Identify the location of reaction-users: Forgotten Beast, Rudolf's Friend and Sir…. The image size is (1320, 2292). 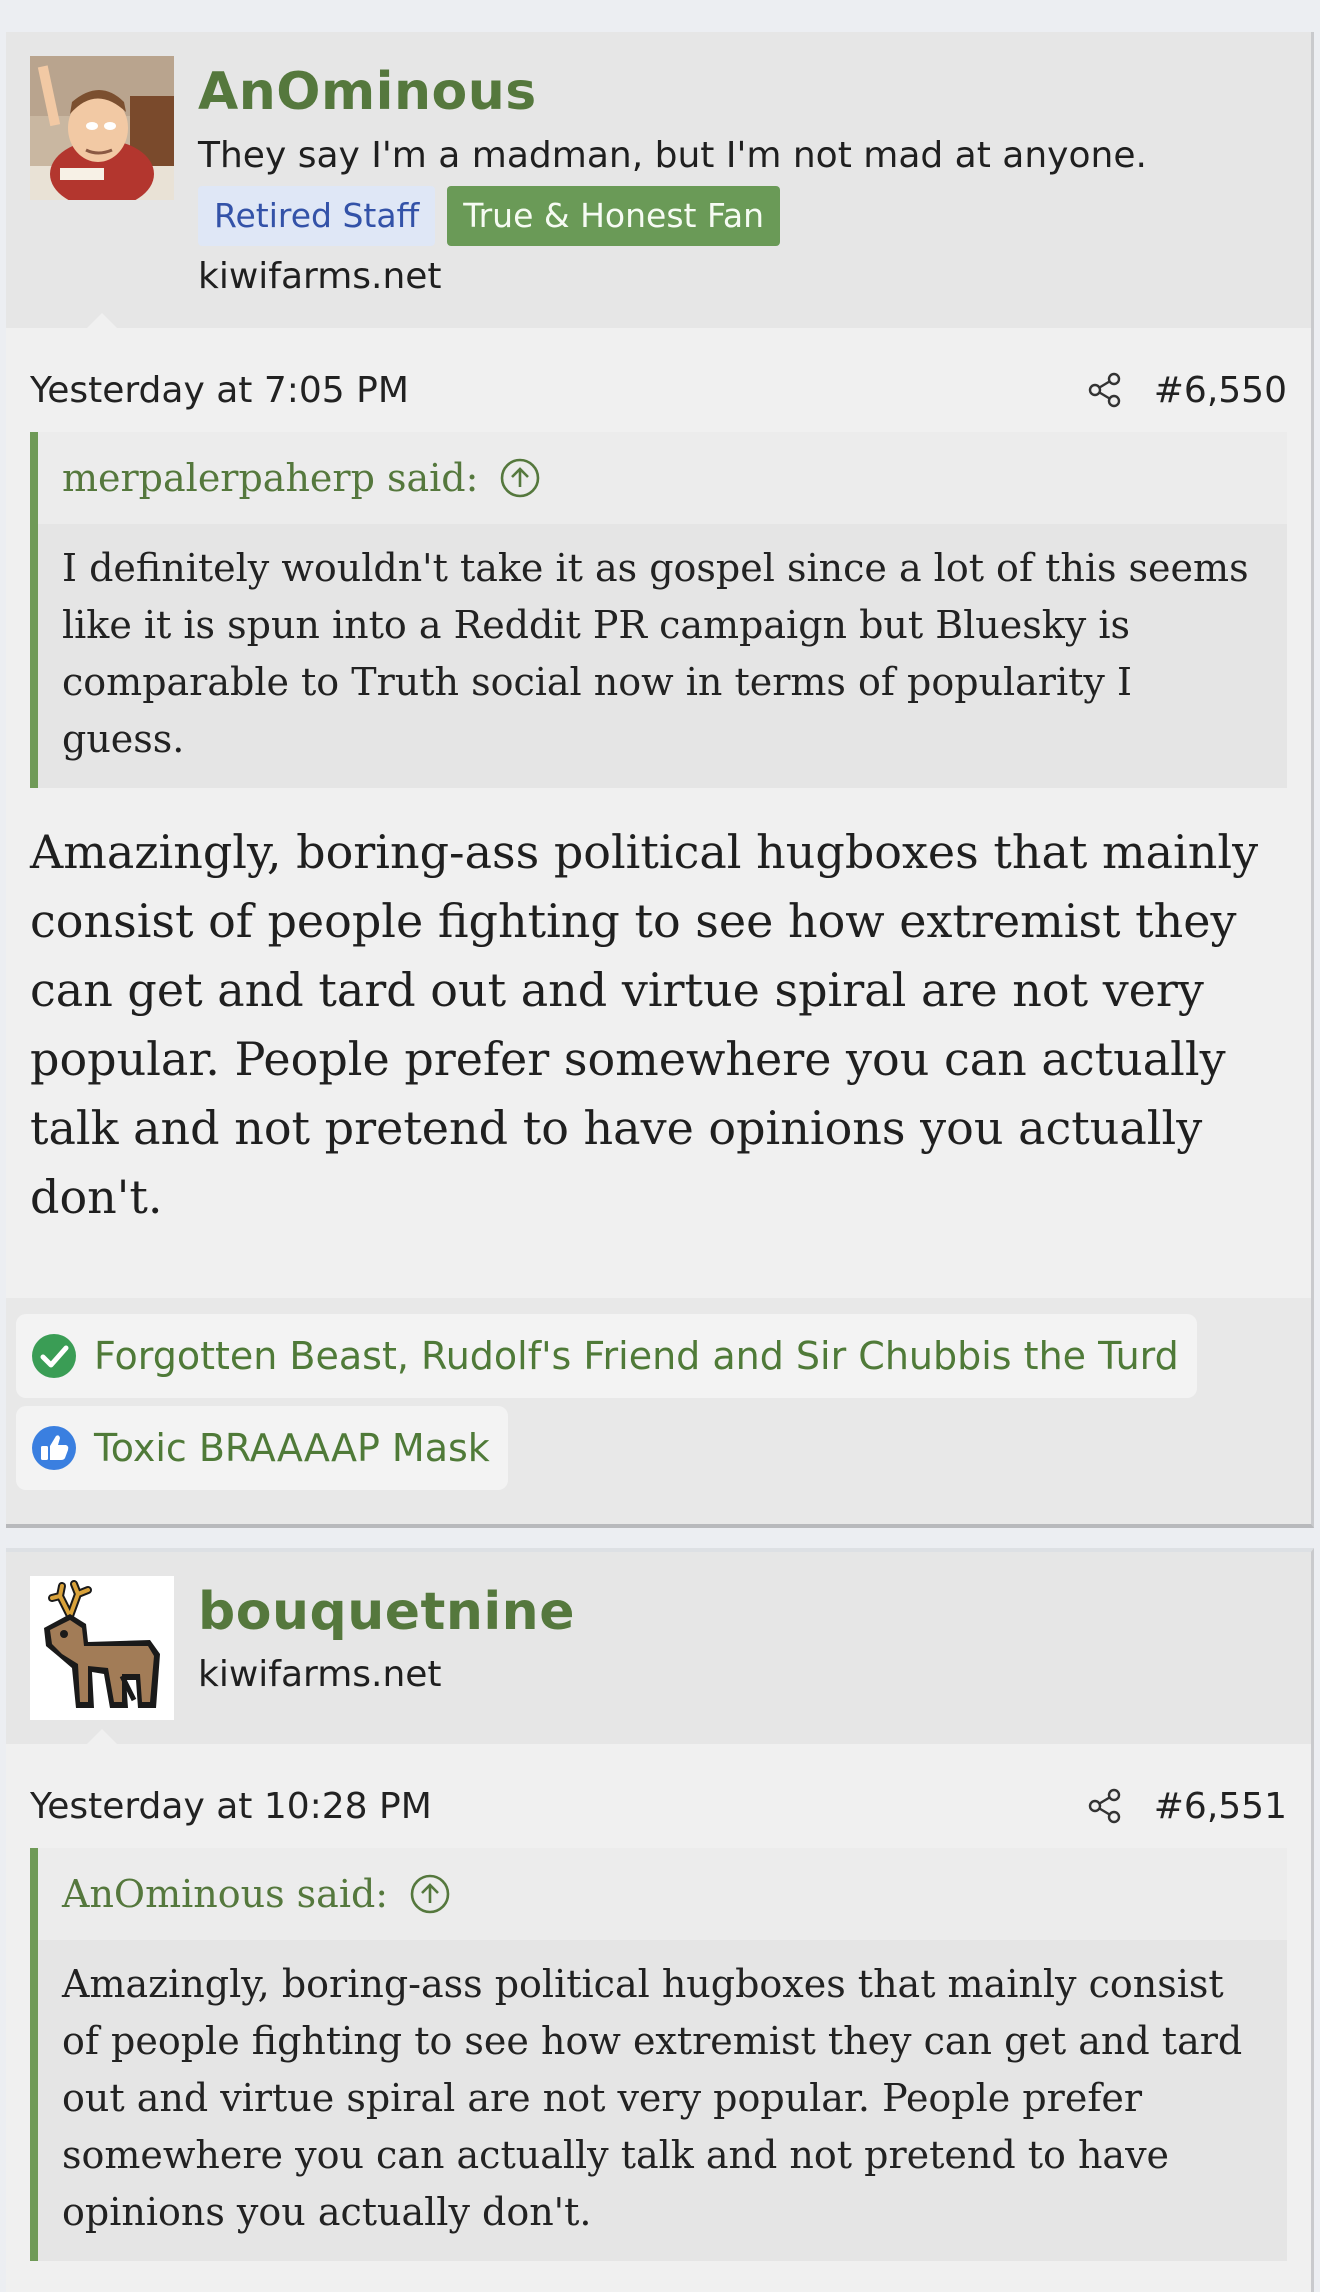
(636, 1356).